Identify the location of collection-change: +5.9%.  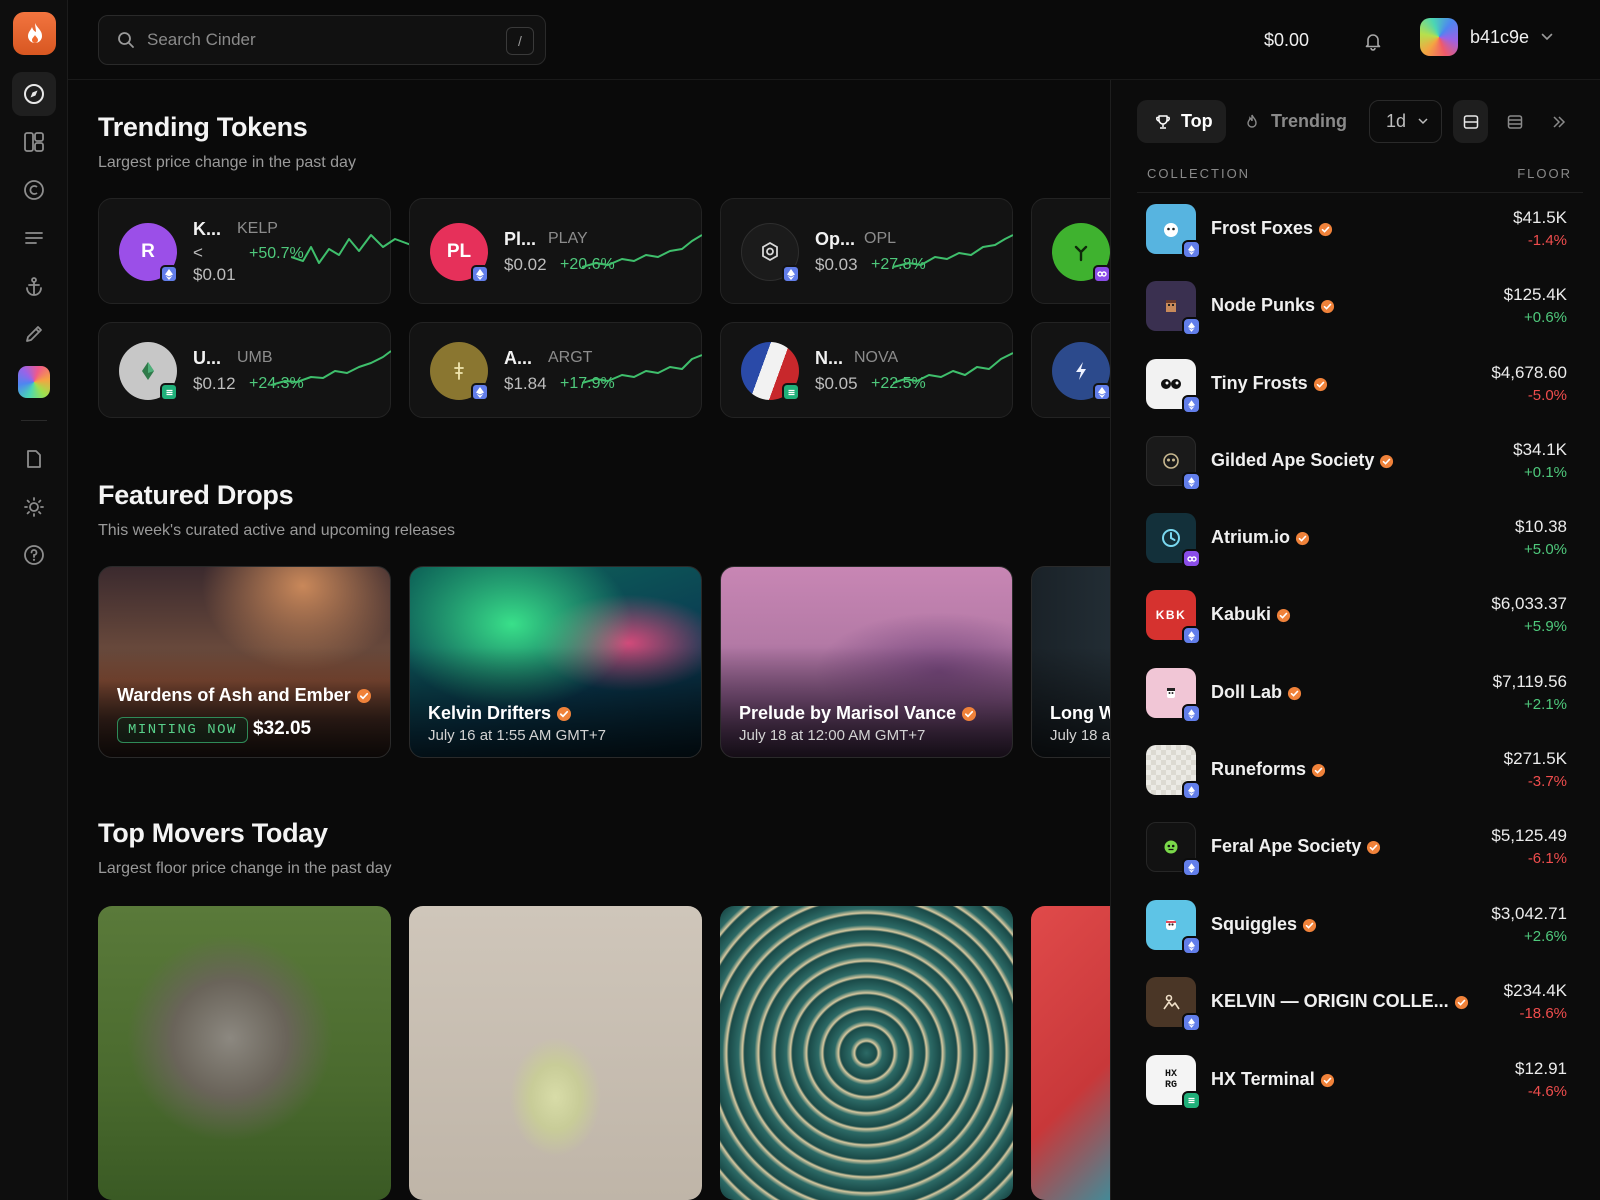
(1545, 626).